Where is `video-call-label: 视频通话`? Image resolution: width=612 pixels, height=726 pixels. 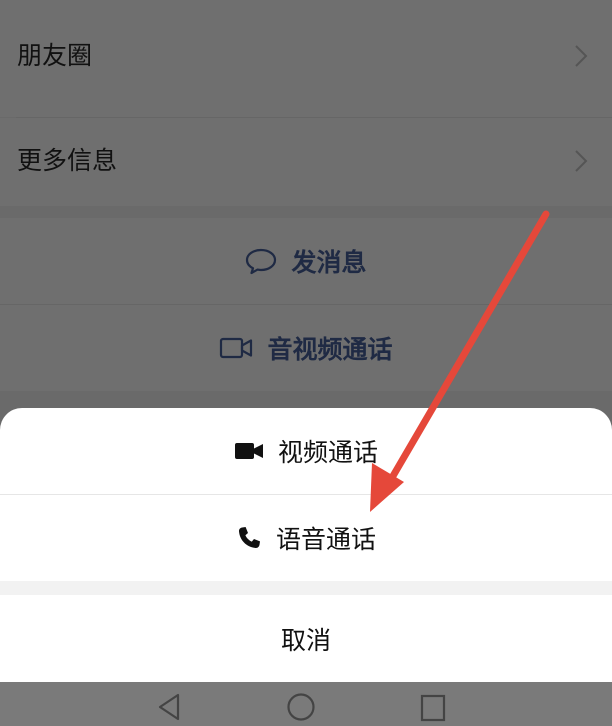 video-call-label: 视频通话 is located at coordinates (327, 452).